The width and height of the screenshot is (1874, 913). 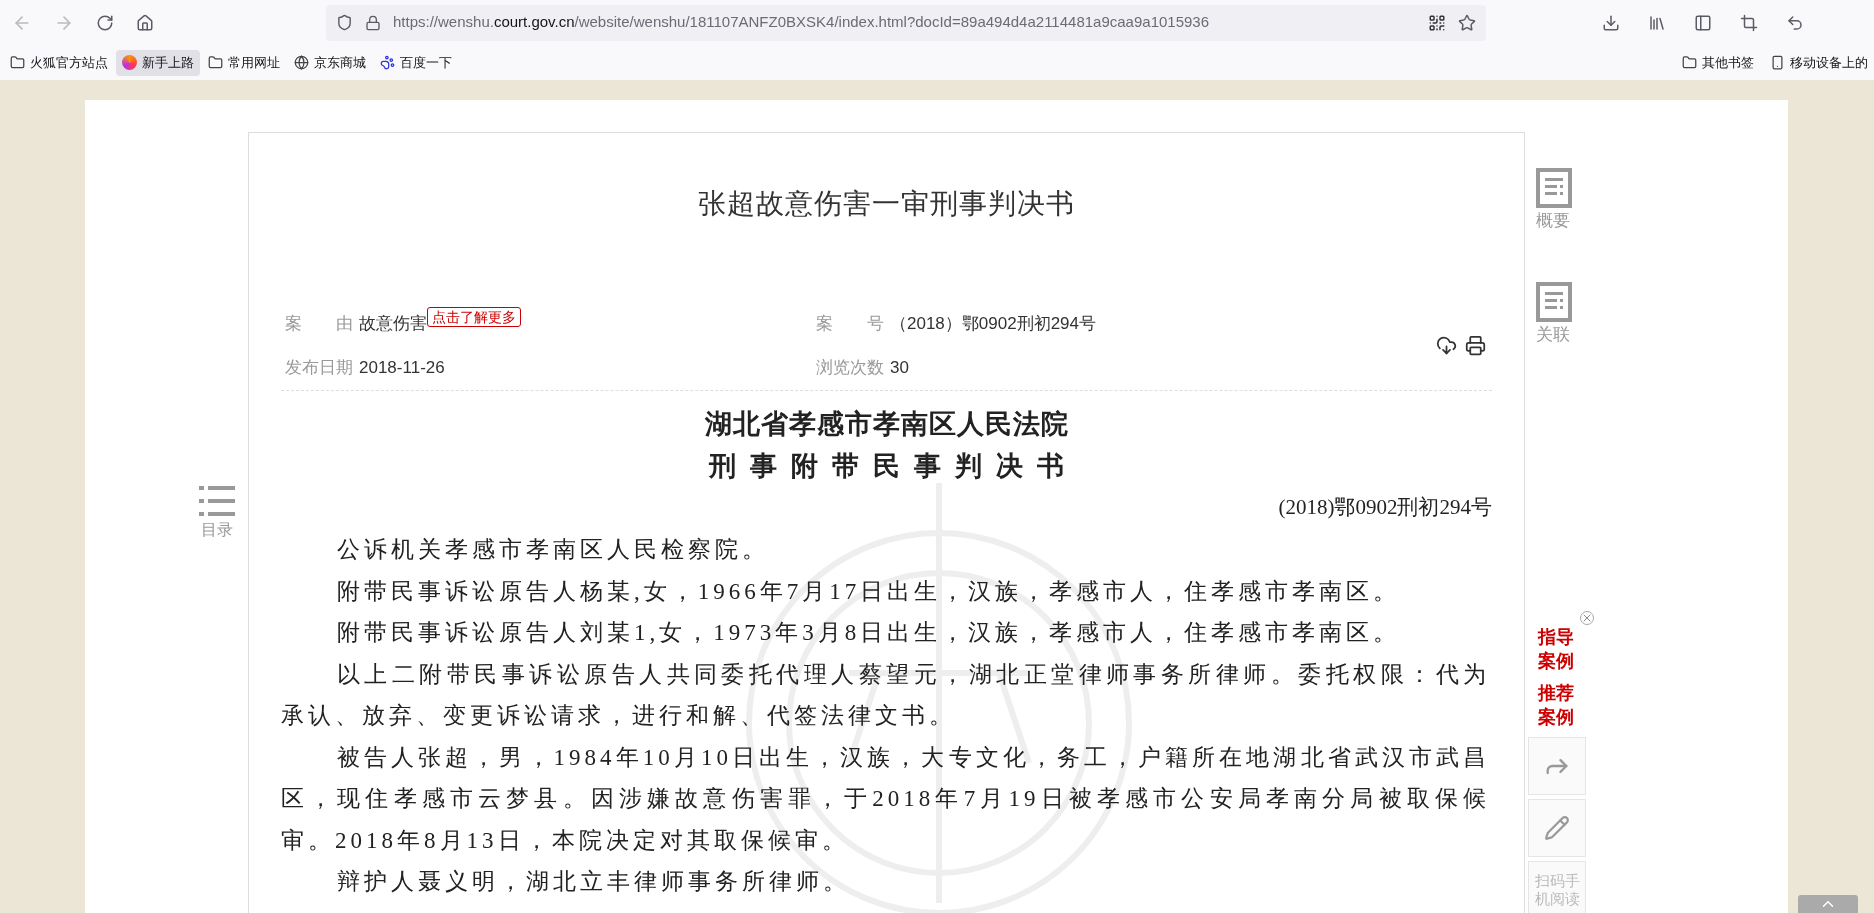 What do you see at coordinates (393, 324) in the screenshot?
I see `meta-value: 故意伤害` at bounding box center [393, 324].